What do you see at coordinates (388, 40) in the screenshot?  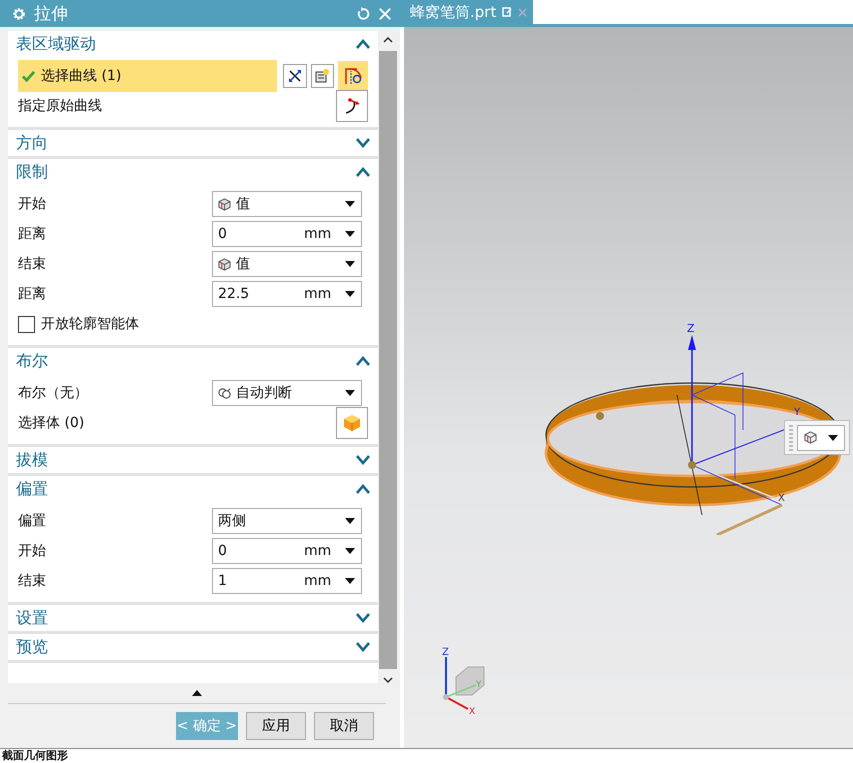 I see `scroll-up-icon` at bounding box center [388, 40].